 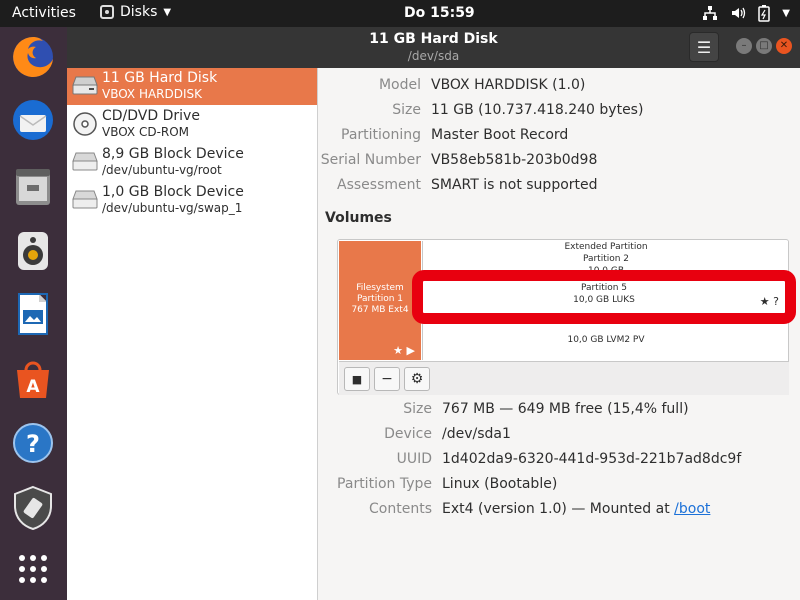 I want to click on contents-label: Contents, so click(x=400, y=509).